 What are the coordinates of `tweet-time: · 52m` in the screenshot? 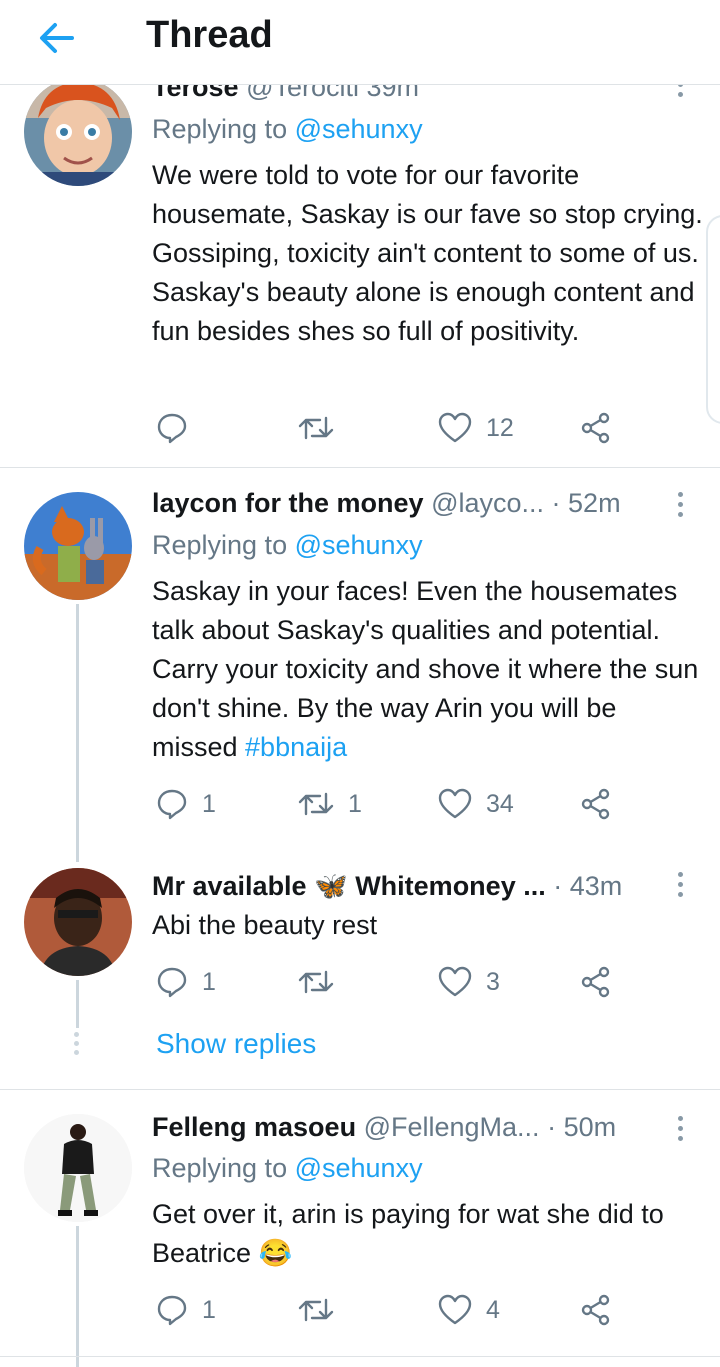 It's located at (586, 503).